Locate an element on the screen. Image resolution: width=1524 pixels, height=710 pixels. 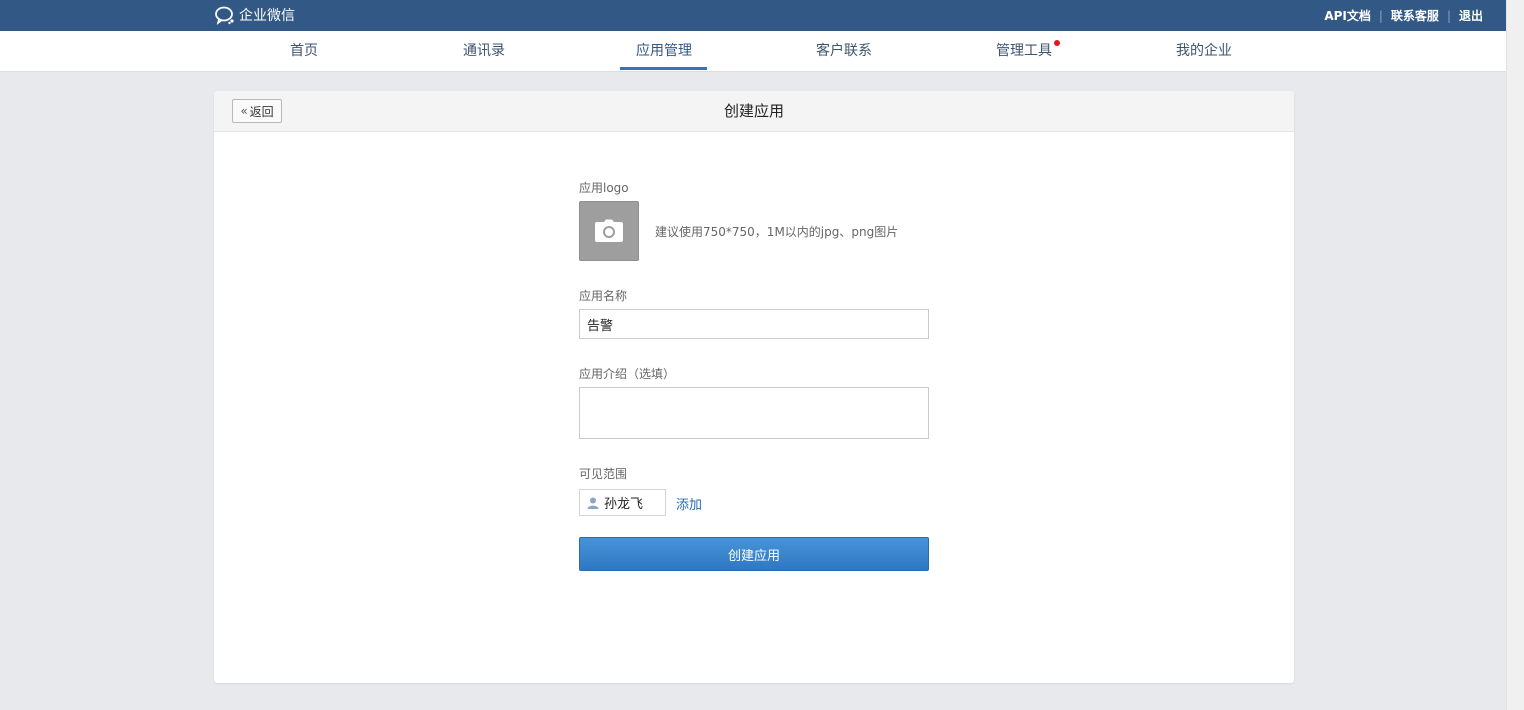
logo-upload-button is located at coordinates (609, 231).